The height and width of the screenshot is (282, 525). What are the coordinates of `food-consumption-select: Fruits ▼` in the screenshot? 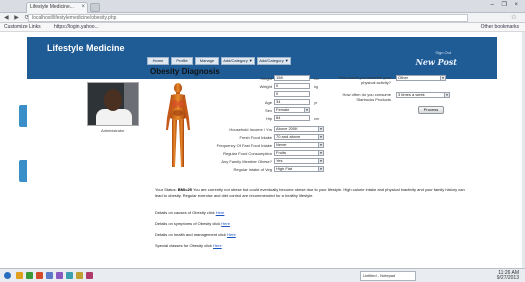 It's located at (299, 153).